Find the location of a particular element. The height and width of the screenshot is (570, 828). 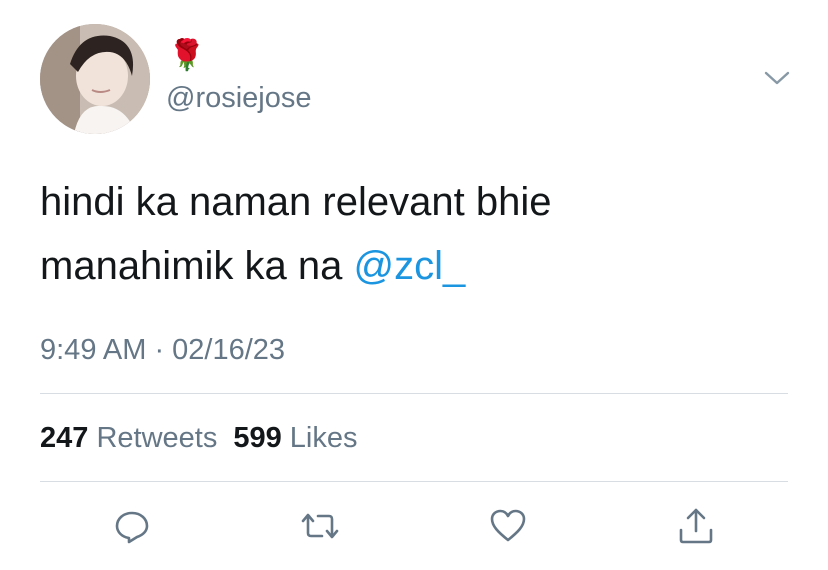

likes-stat: 599 Likes is located at coordinates (295, 438).